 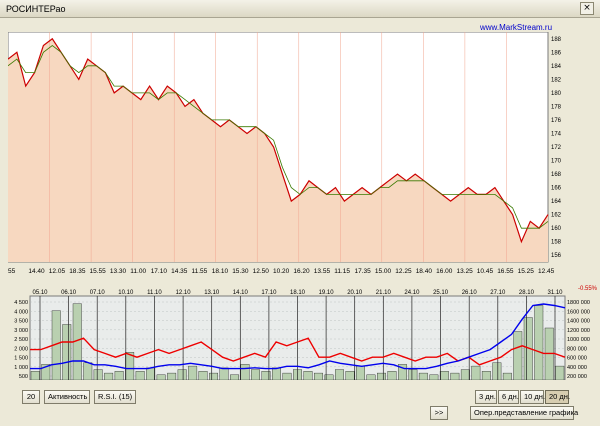 What do you see at coordinates (31, 397) in the screenshot?
I see `period-button: 20` at bounding box center [31, 397].